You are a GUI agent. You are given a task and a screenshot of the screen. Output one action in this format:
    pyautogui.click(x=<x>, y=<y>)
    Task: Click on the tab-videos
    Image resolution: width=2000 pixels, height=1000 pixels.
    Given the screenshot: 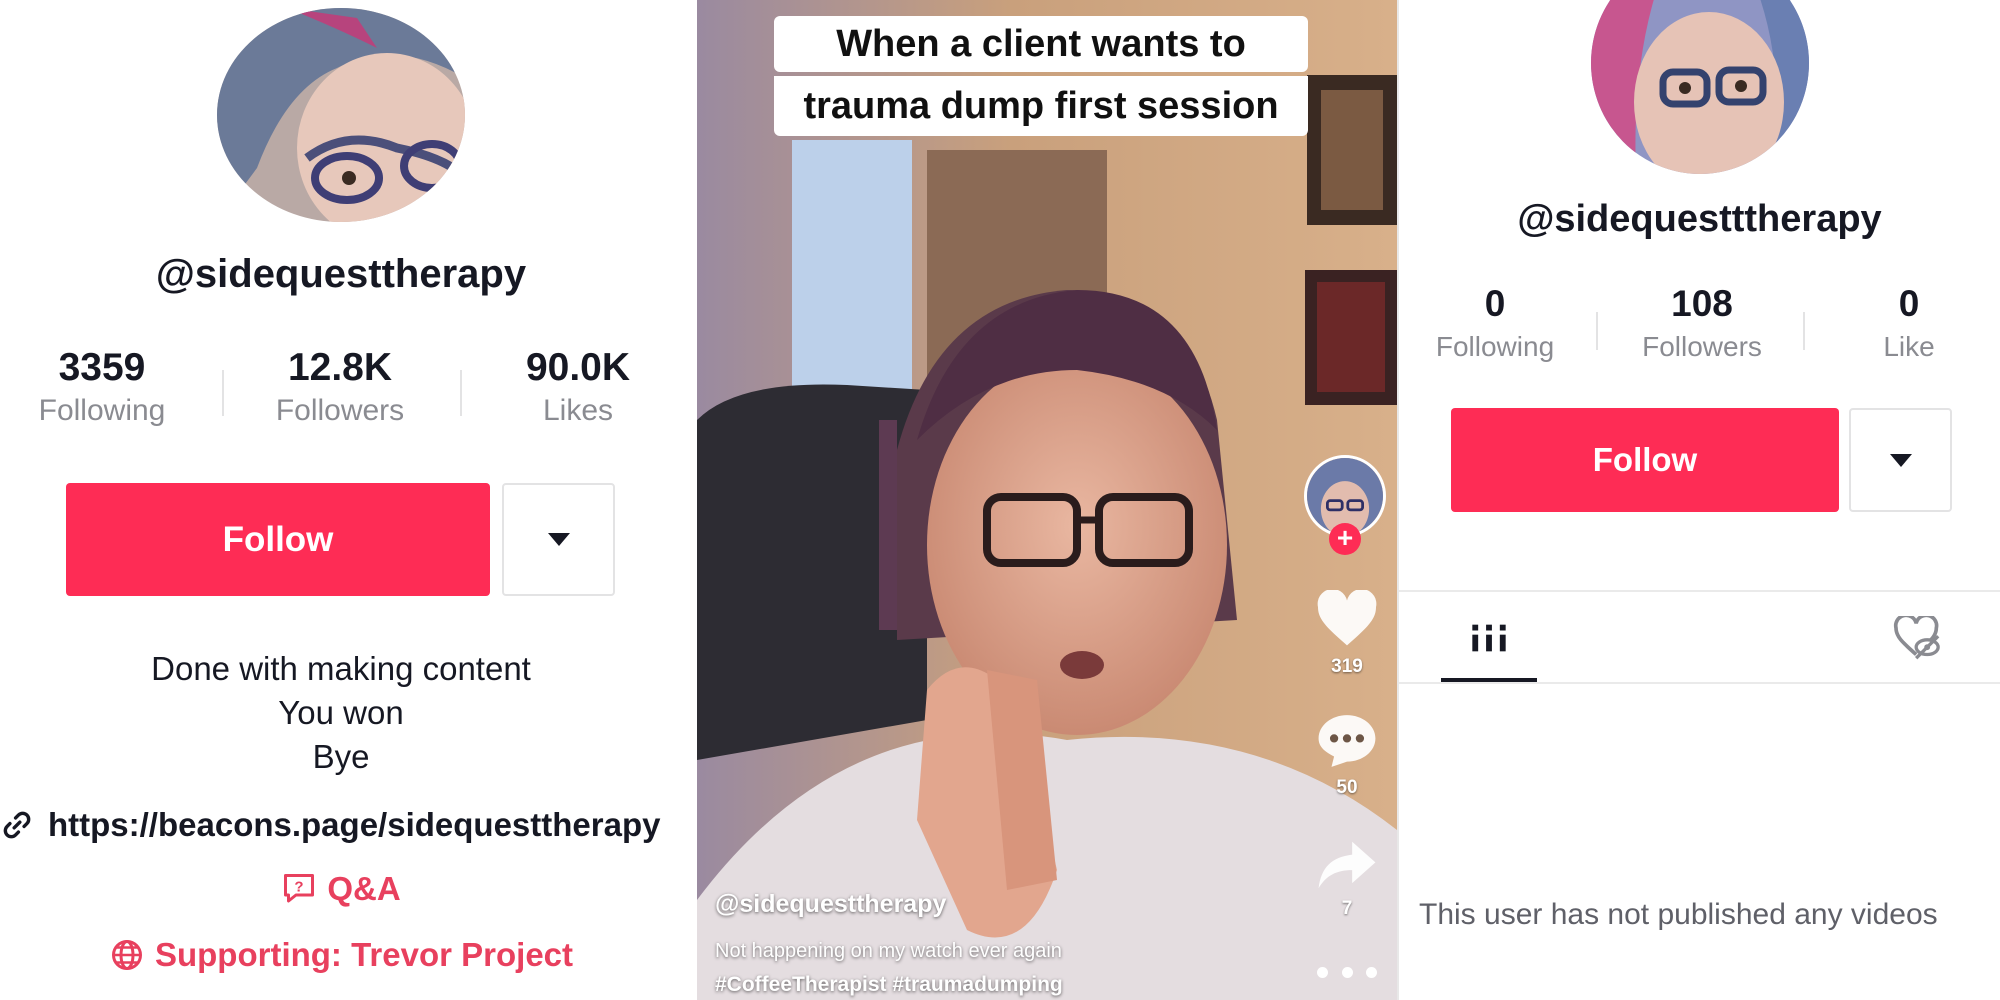 What is the action you would take?
    pyautogui.click(x=1489, y=637)
    